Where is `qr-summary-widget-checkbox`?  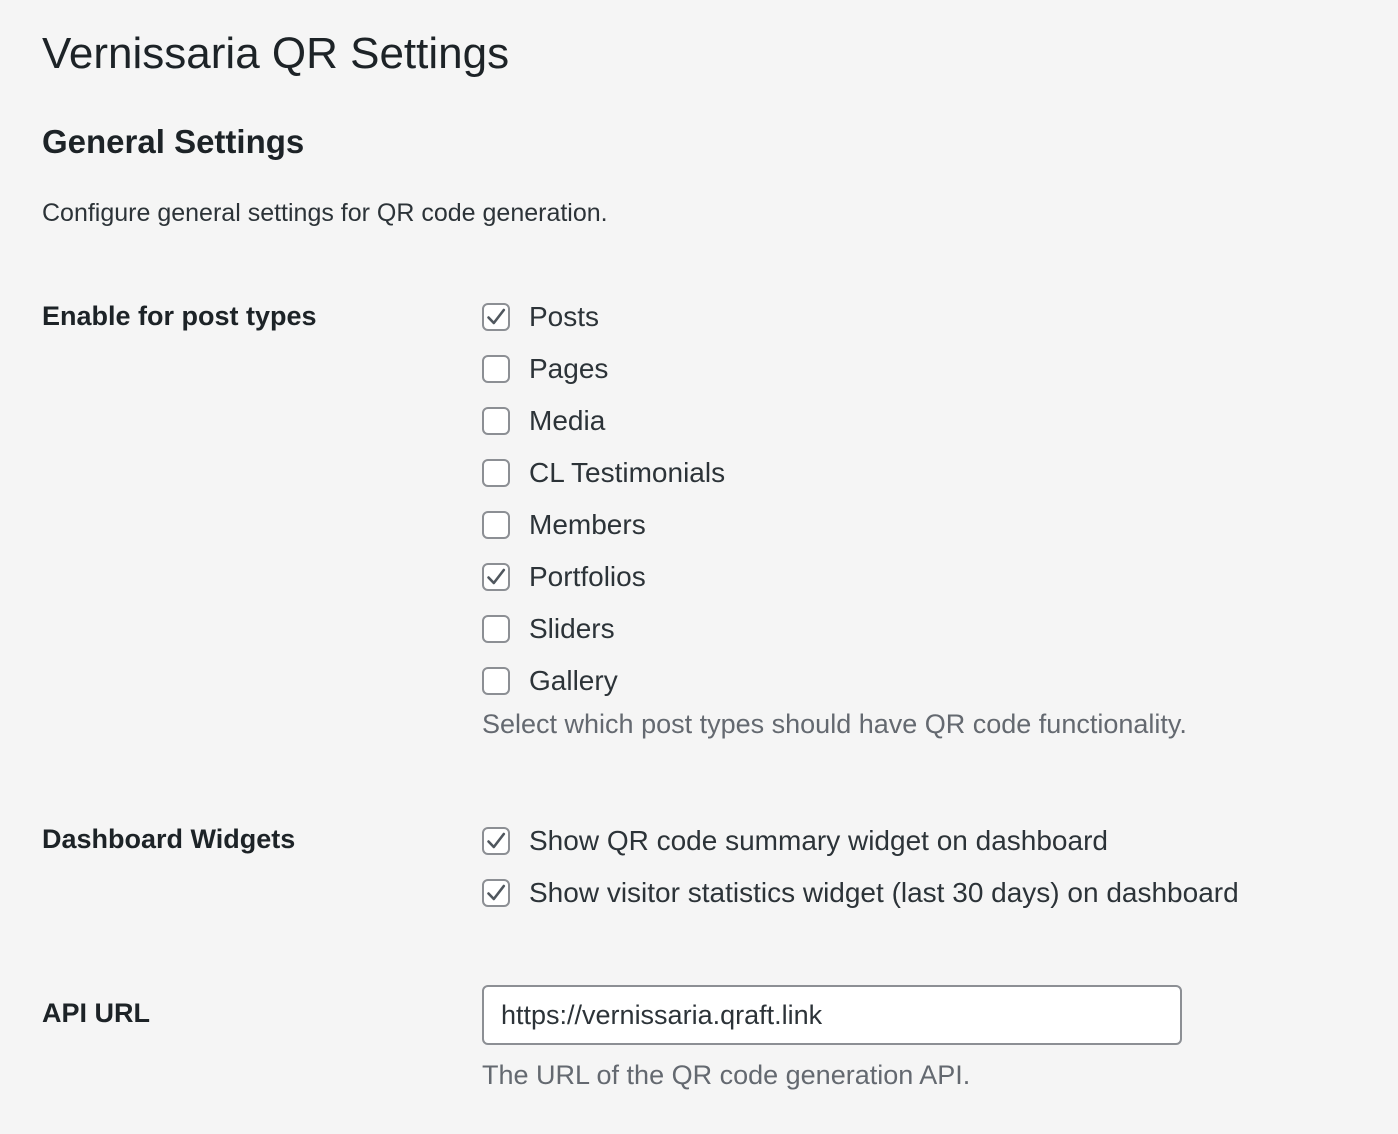 qr-summary-widget-checkbox is located at coordinates (496, 841).